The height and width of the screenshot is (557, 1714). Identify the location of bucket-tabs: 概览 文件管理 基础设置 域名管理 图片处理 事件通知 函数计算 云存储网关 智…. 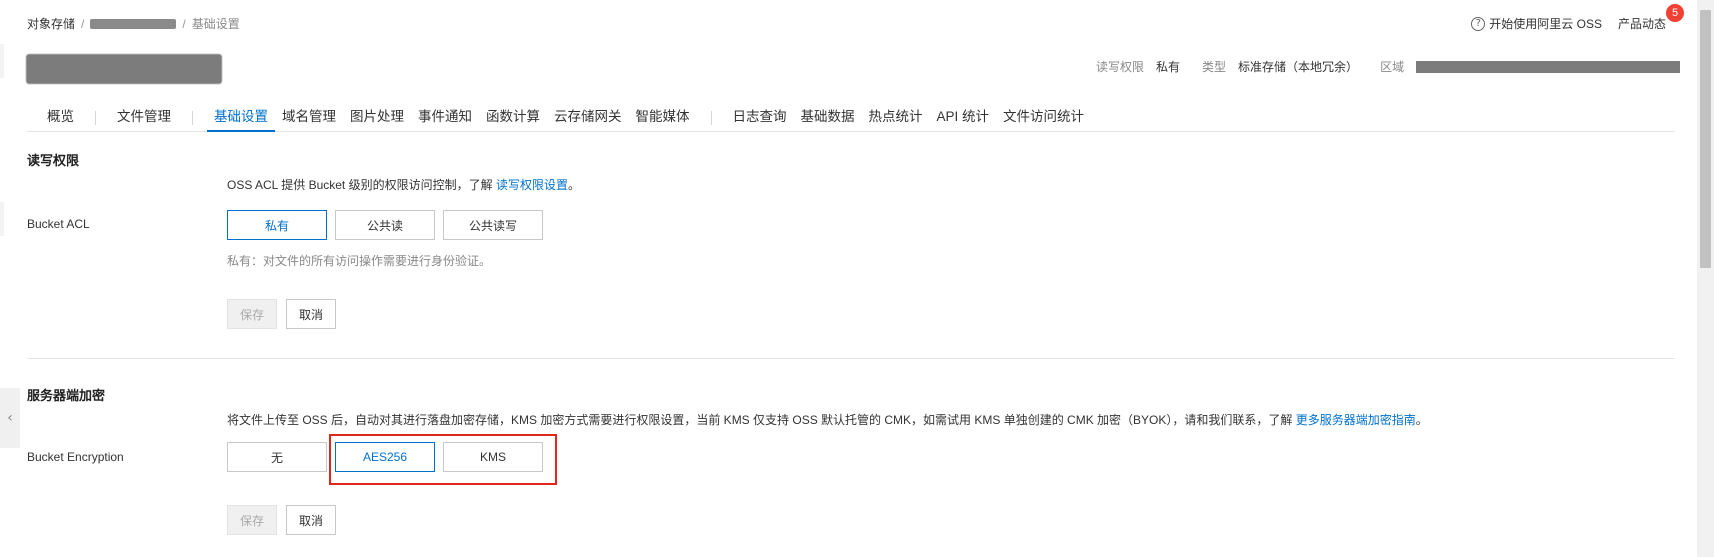
(851, 119).